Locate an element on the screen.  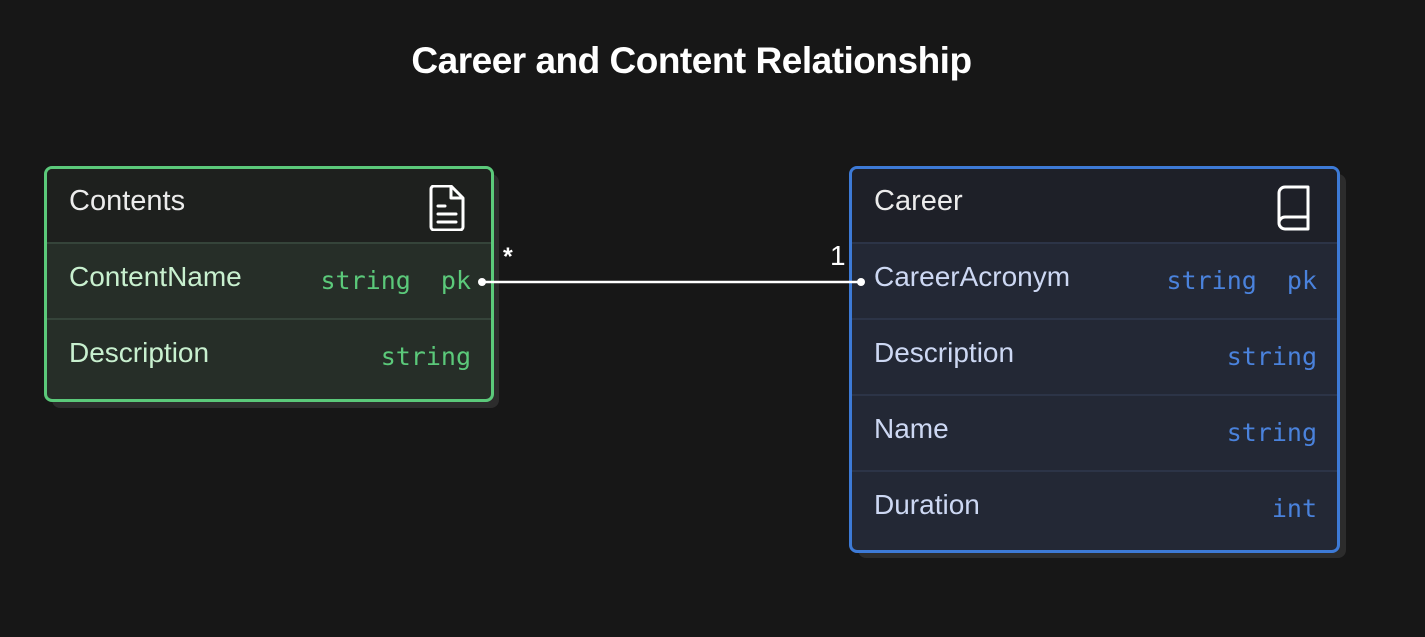
relationship-endpoint-contents is located at coordinates (482, 282).